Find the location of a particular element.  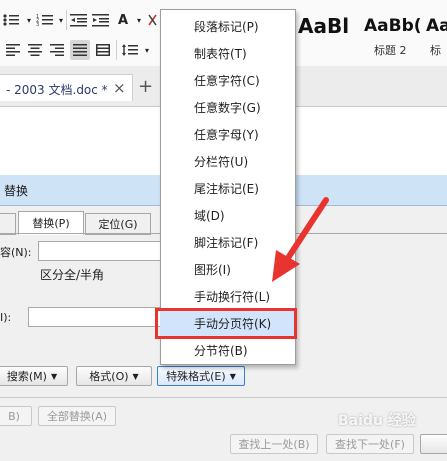

document-tab: - 2003 文档.doc * × is located at coordinates (66, 87).